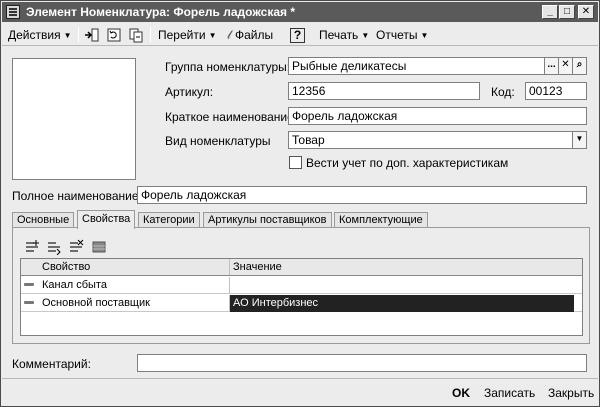  Describe the element at coordinates (182, 35) in the screenshot. I see `goto-menu-label: Перейти` at that location.